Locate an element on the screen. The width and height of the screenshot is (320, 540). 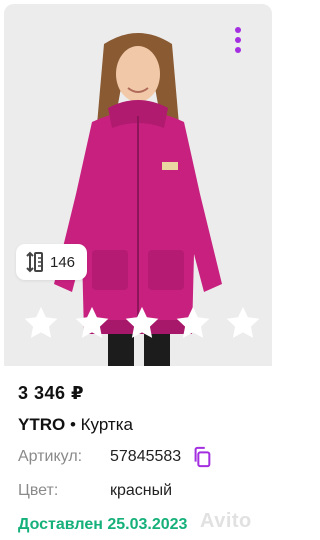
color-value: красный is located at coordinates (141, 490).